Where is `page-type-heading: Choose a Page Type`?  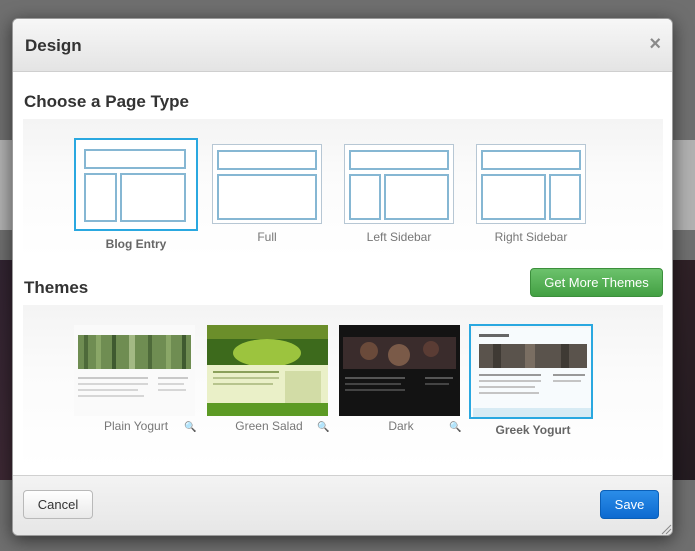
page-type-heading: Choose a Page Type is located at coordinates (107, 101).